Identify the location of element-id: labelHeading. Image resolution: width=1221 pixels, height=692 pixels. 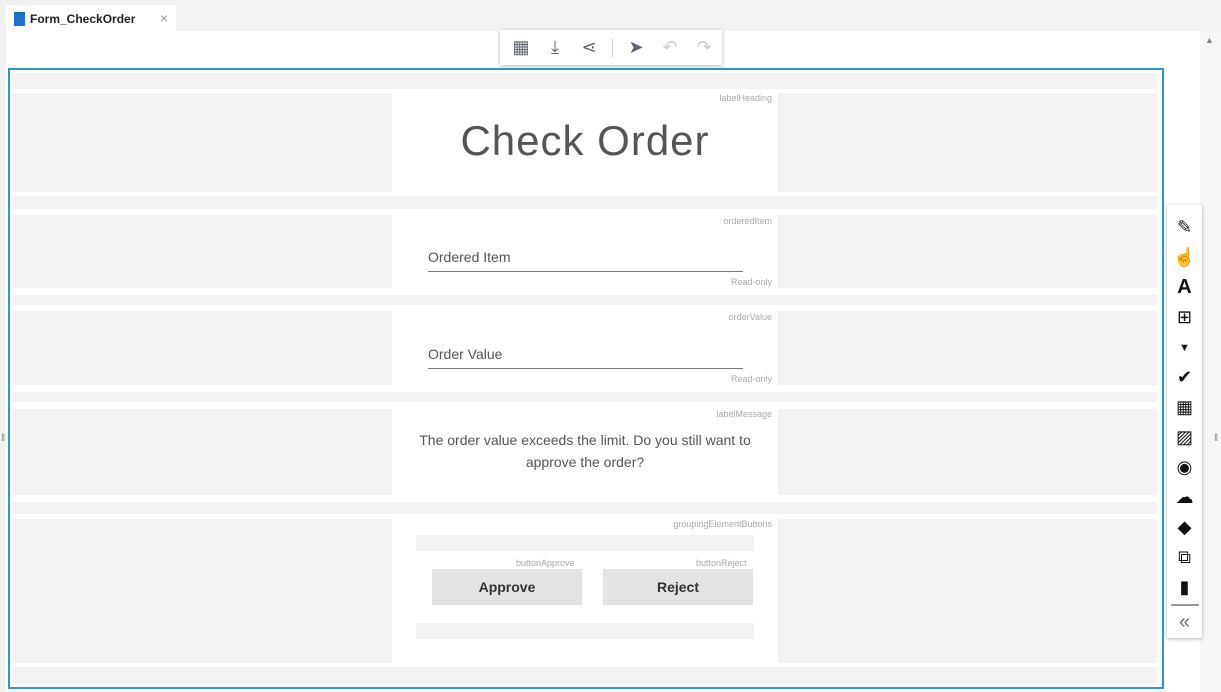
(745, 98).